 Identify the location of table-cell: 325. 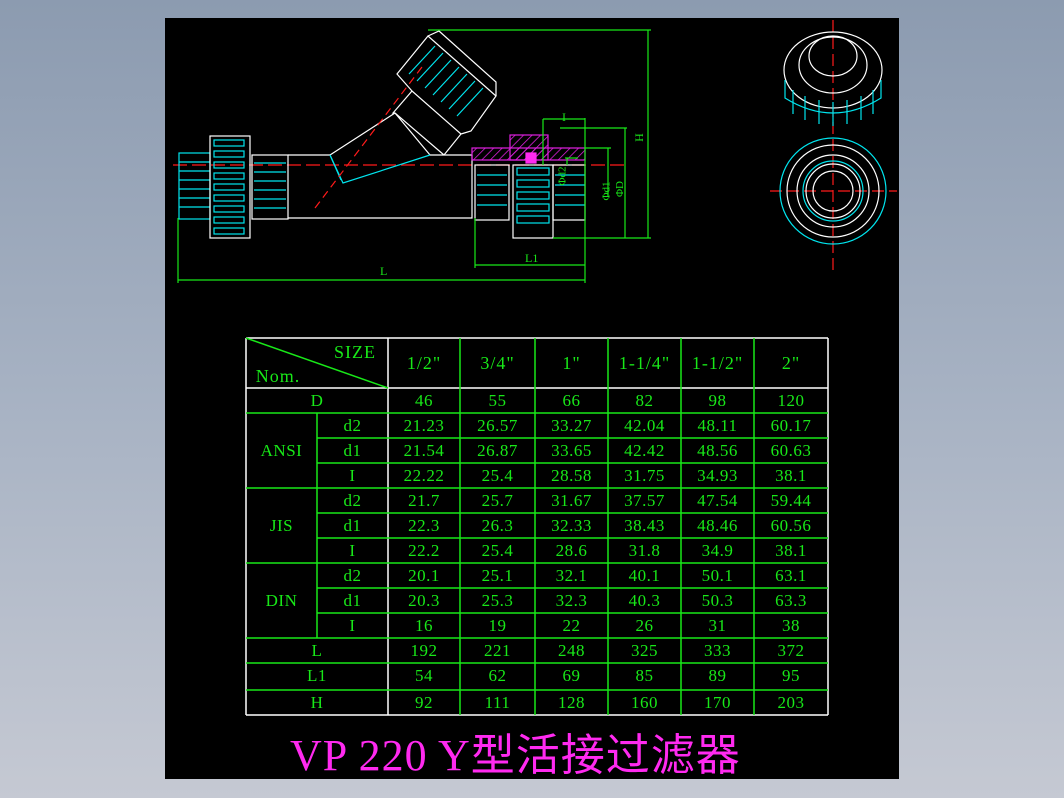
(644, 650).